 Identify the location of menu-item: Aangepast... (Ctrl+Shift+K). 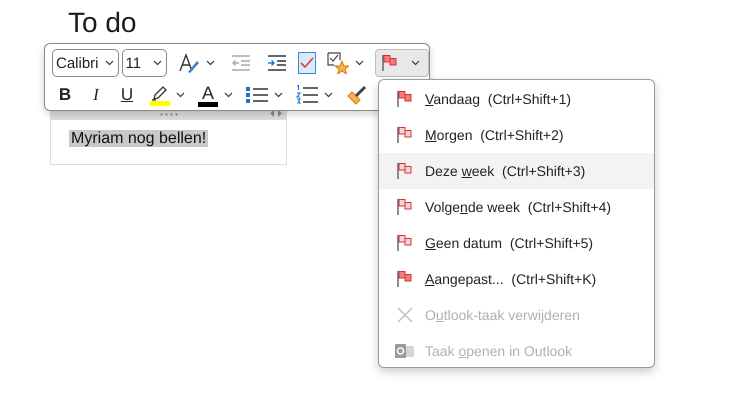
(516, 279).